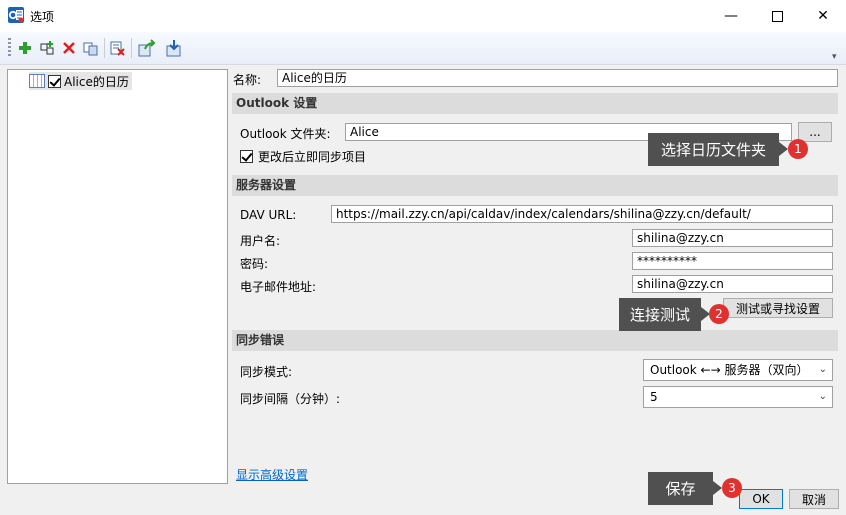 The width and height of the screenshot is (846, 515). What do you see at coordinates (732, 284) in the screenshot?
I see `email-input: shilina@zzy.cn` at bounding box center [732, 284].